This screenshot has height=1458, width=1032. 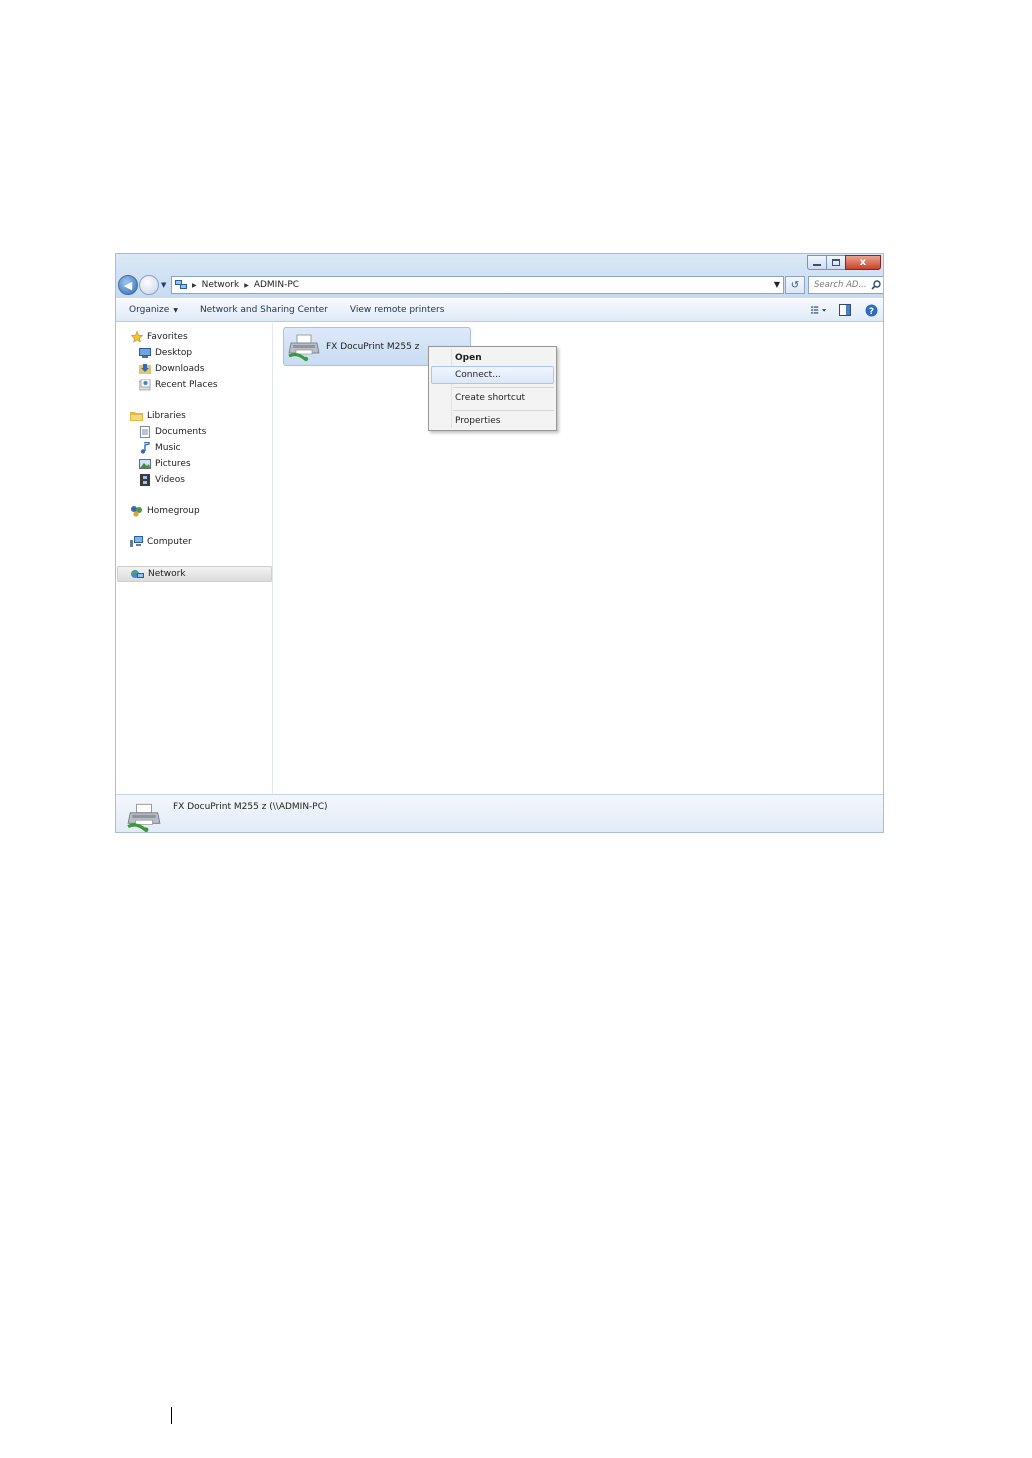 I want to click on breadcrumb-network: Network, so click(x=221, y=285).